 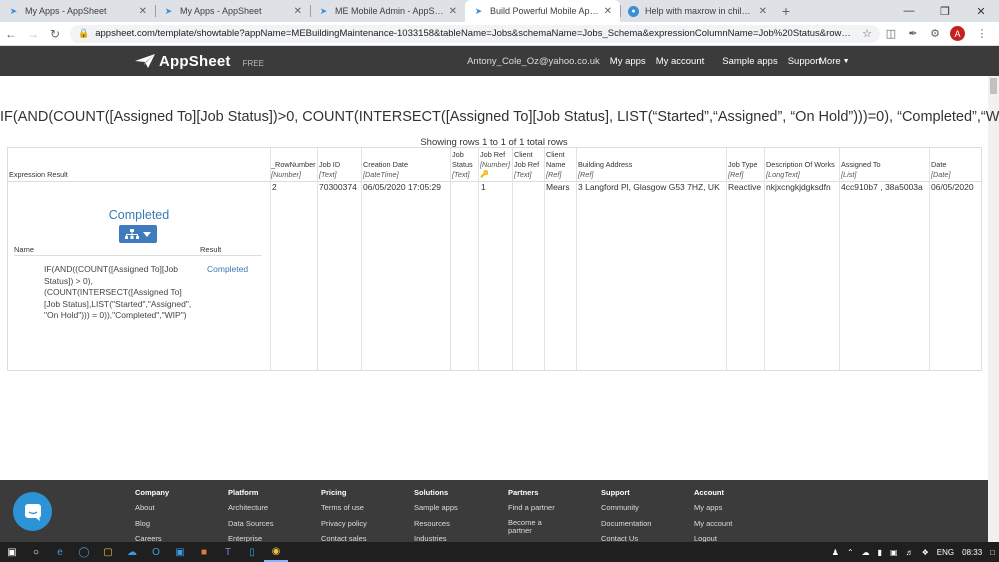 I want to click on show-hidden-icons: ⌃, so click(x=850, y=552).